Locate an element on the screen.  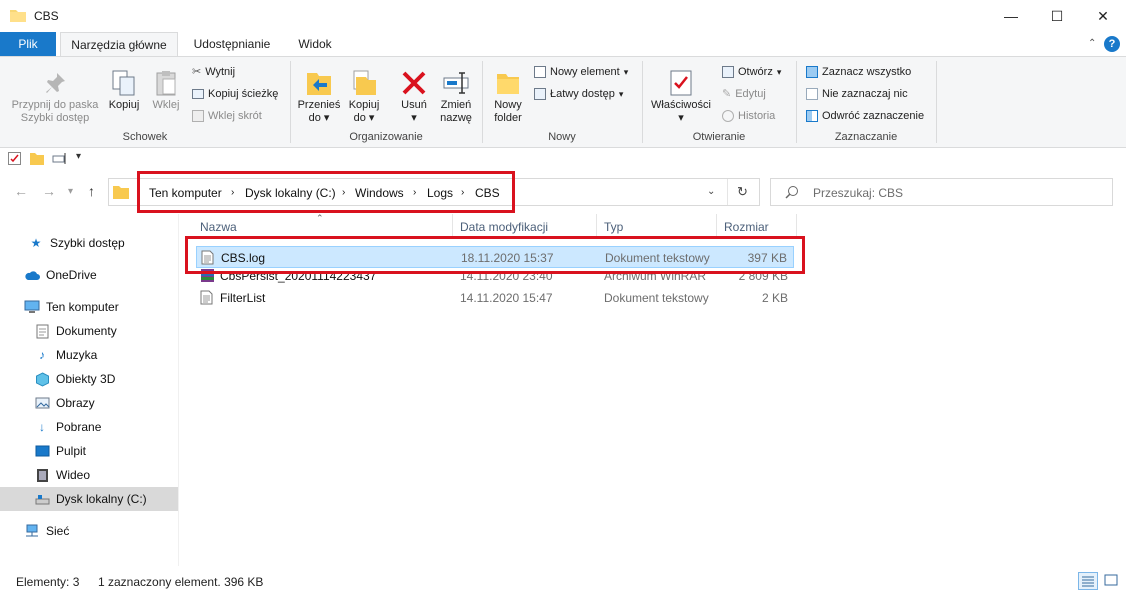
nav-item-pictures: Obrazy is located at coordinates (89, 403).